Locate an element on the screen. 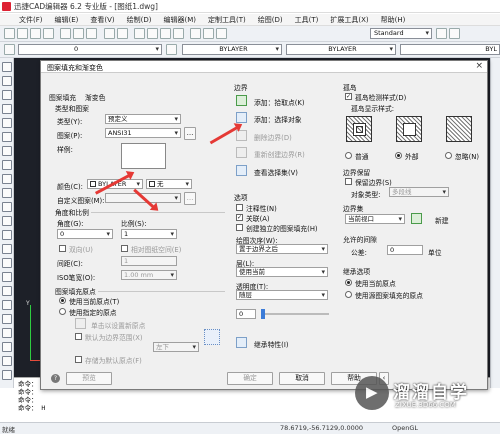 This screenshot has height=434, width=500. menu-tools: 工具(T) is located at coordinates (307, 19).